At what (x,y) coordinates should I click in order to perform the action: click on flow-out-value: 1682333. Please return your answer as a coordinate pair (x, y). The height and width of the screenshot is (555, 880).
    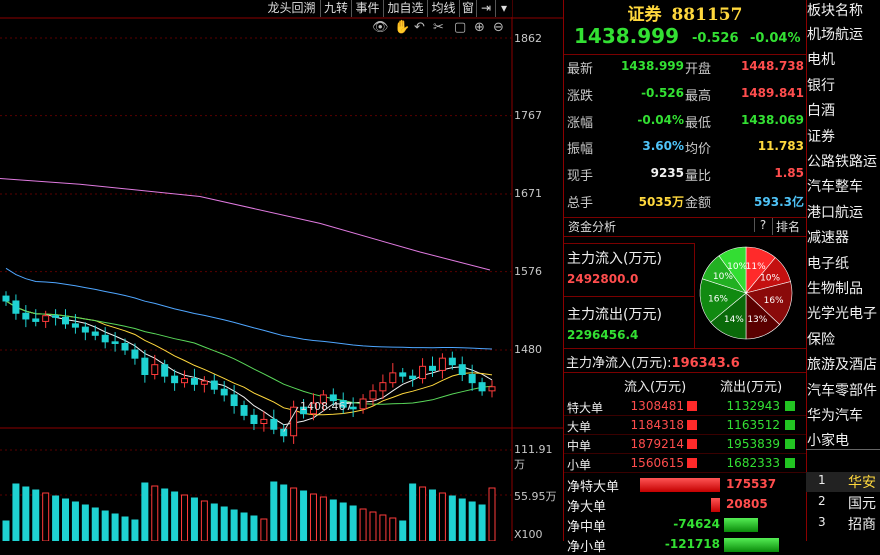
    Looking at the image, I should click on (753, 463).